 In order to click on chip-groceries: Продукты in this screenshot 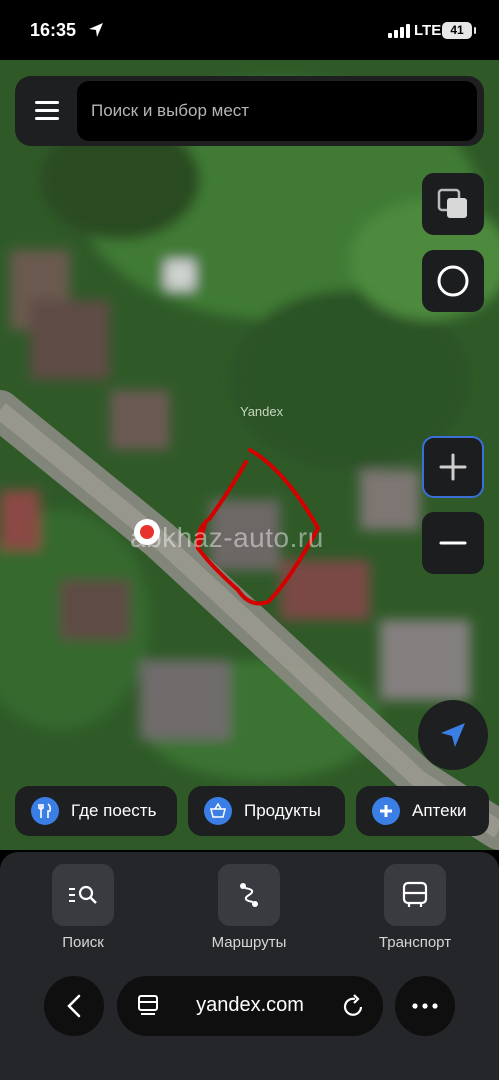, I will do `click(266, 811)`.